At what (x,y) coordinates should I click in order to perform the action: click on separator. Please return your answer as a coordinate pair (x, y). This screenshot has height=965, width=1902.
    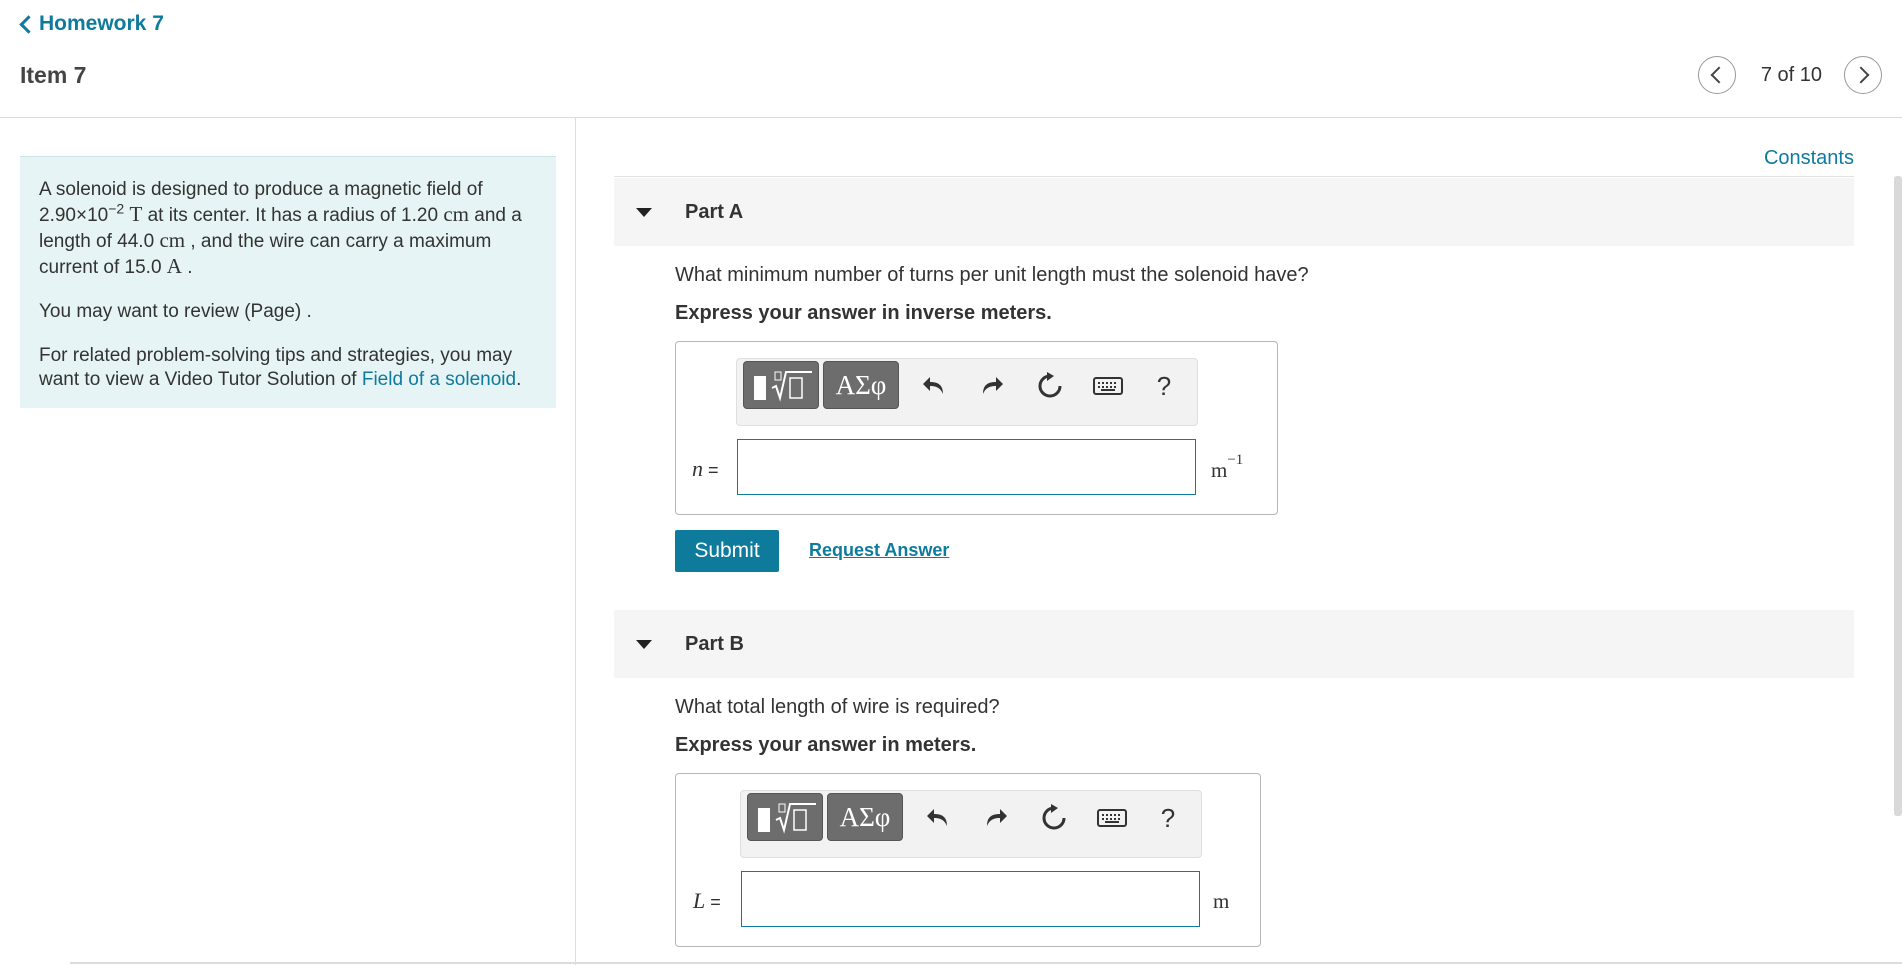
    Looking at the image, I should click on (1234, 176).